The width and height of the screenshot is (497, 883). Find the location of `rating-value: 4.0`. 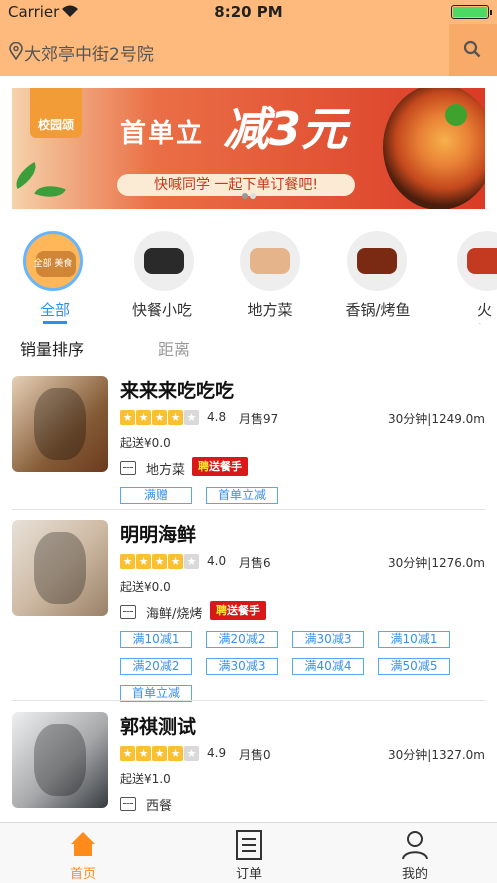

rating-value: 4.0 is located at coordinates (217, 561).